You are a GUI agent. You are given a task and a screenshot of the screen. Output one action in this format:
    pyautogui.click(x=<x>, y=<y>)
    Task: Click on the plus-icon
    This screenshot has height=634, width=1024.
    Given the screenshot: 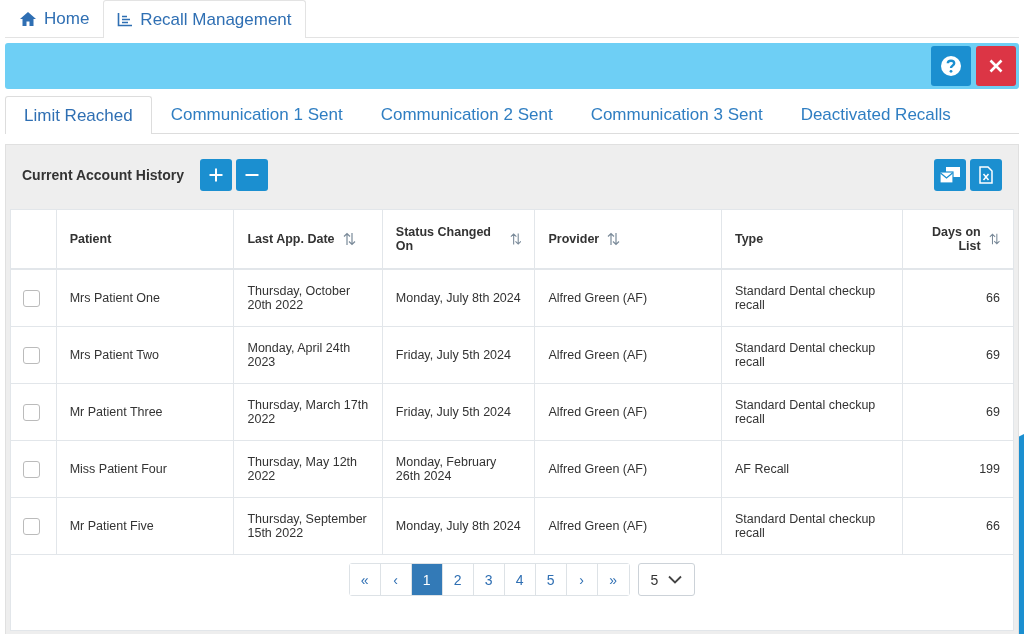 What is the action you would take?
    pyautogui.click(x=216, y=175)
    